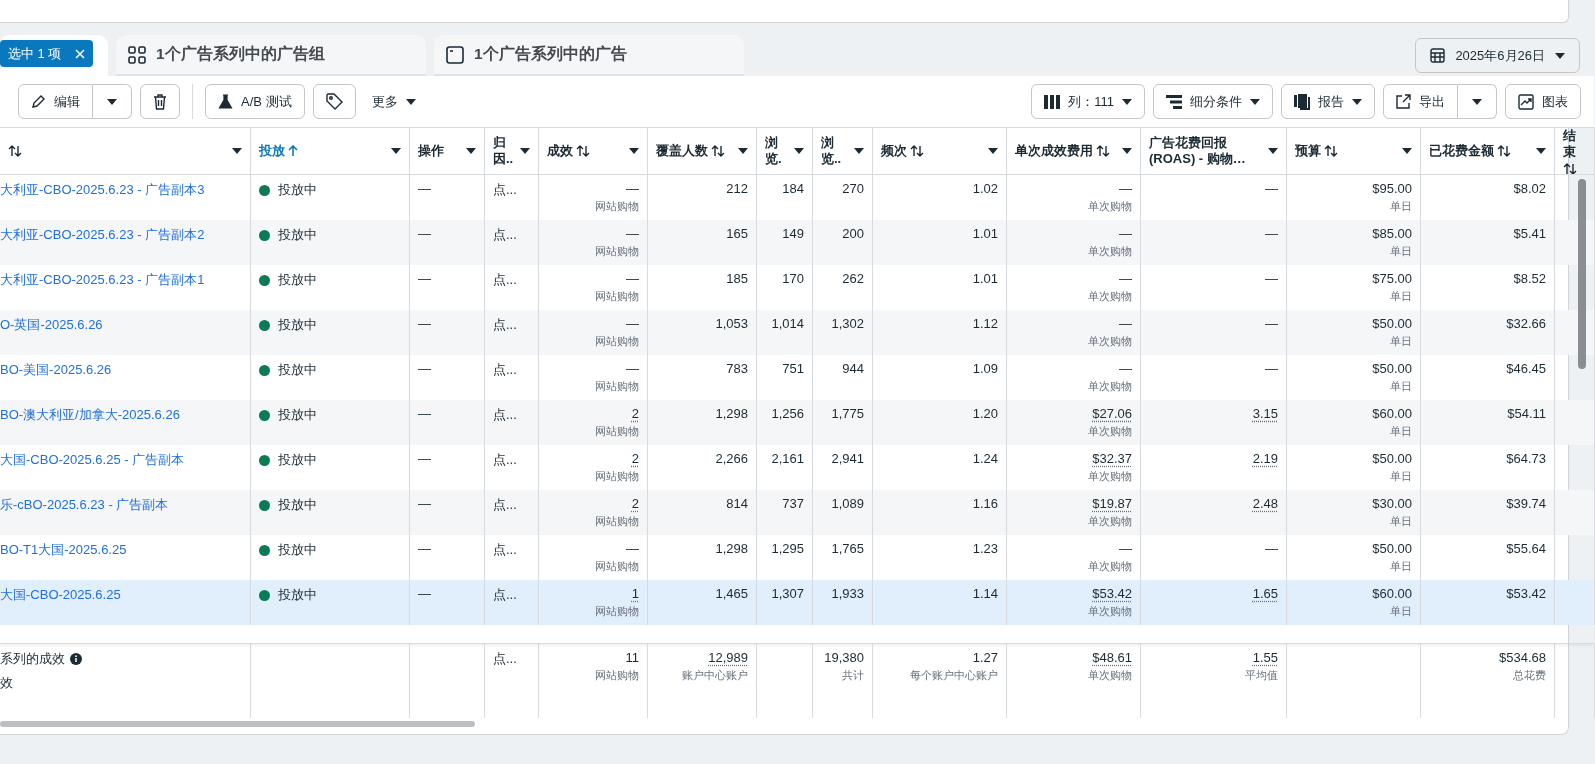 This screenshot has width=1595, height=764. What do you see at coordinates (1543, 101) in the screenshot?
I see `charts-button: 图表` at bounding box center [1543, 101].